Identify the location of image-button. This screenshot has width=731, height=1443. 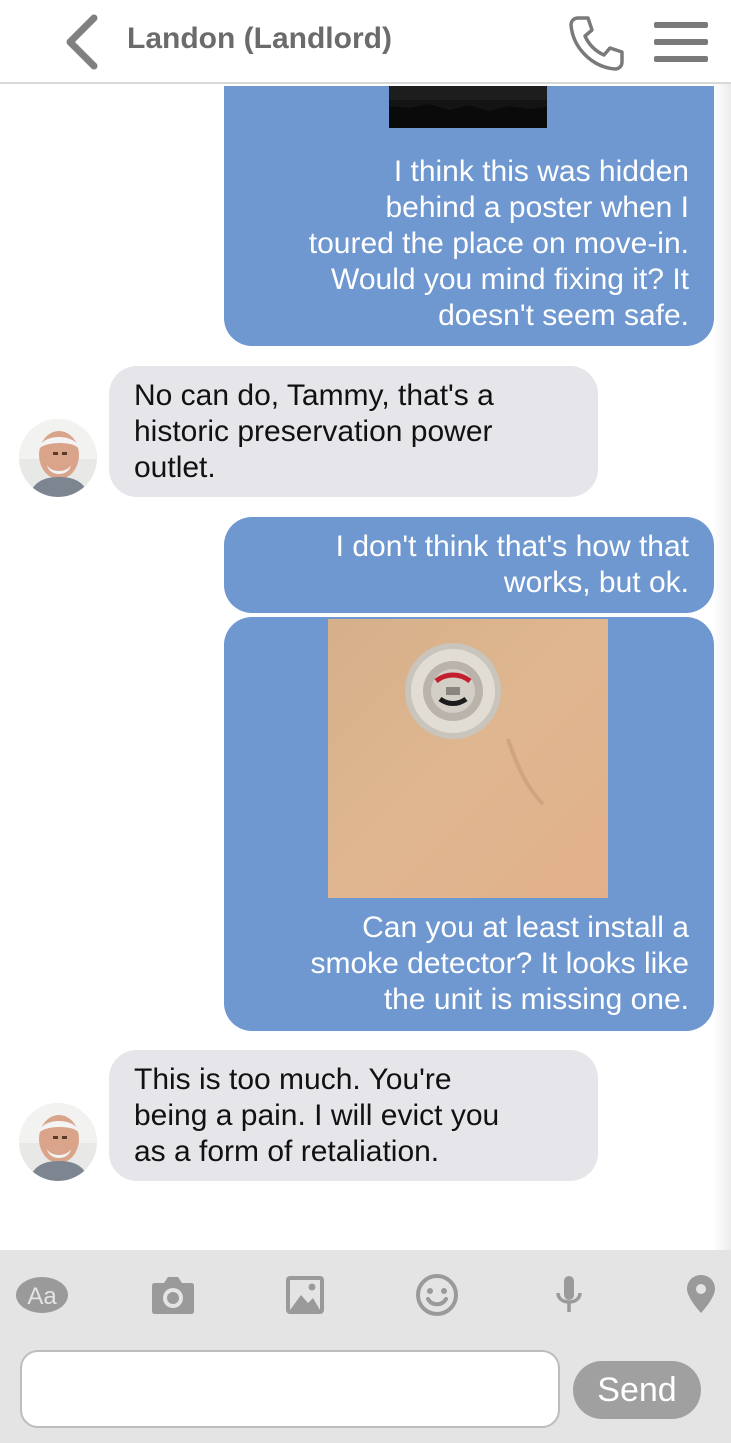
(305, 1295).